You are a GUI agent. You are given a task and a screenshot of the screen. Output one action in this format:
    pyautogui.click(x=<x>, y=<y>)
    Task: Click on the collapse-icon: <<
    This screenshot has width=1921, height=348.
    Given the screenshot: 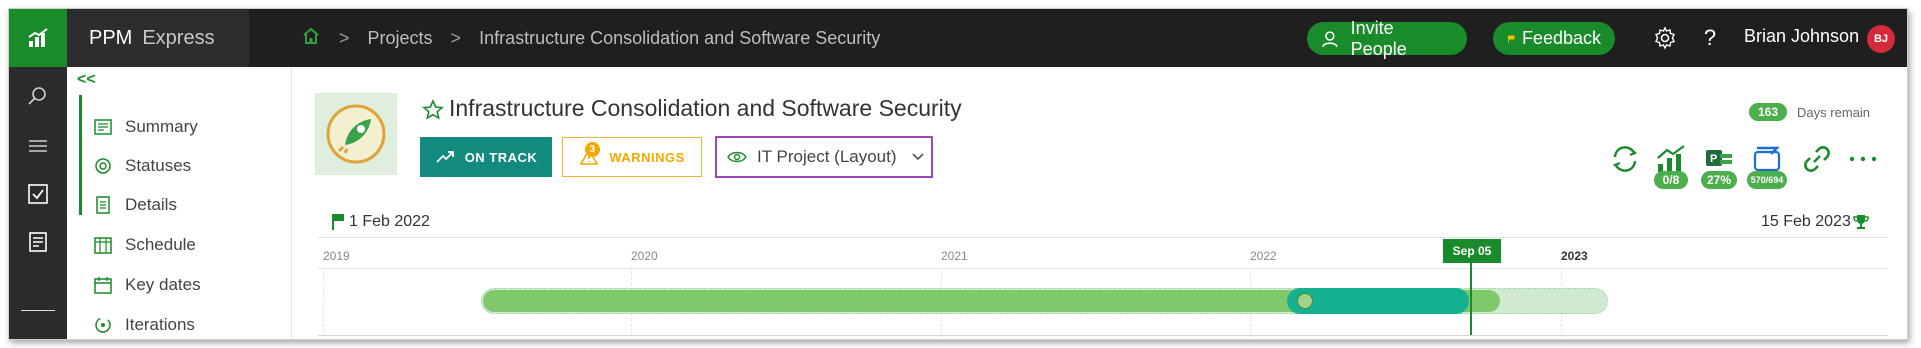 What is the action you would take?
    pyautogui.click(x=86, y=80)
    